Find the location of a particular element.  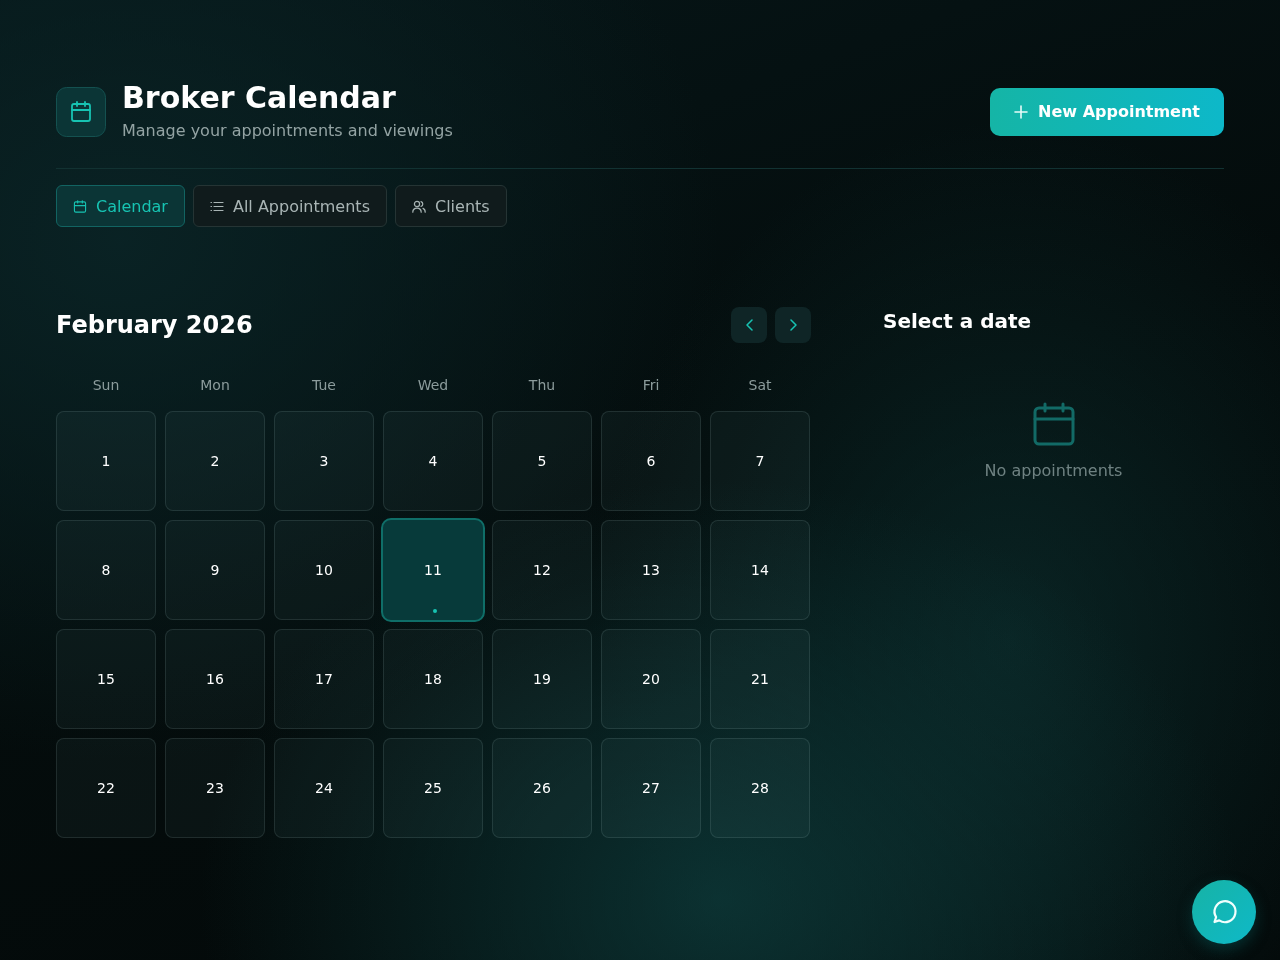

day-cell: 13 is located at coordinates (651, 570).